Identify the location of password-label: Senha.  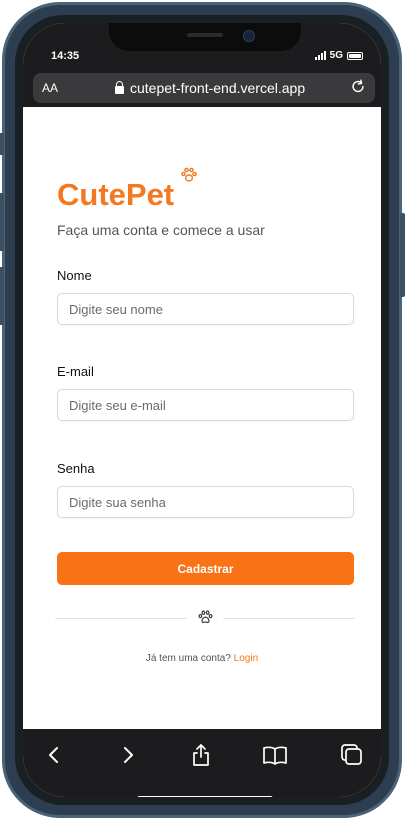
(76, 468).